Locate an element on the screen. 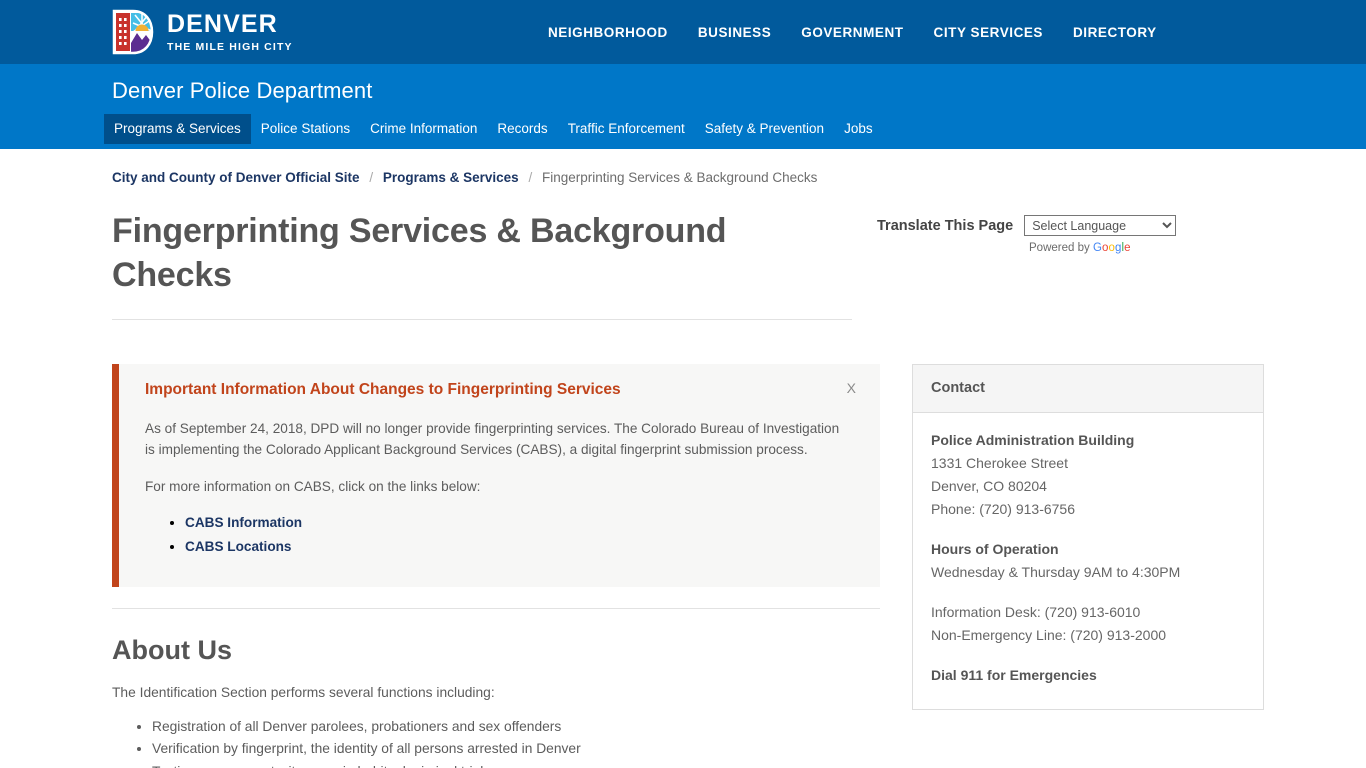 This screenshot has height=768, width=1366. cabs-information-link: CABS Information is located at coordinates (243, 522).